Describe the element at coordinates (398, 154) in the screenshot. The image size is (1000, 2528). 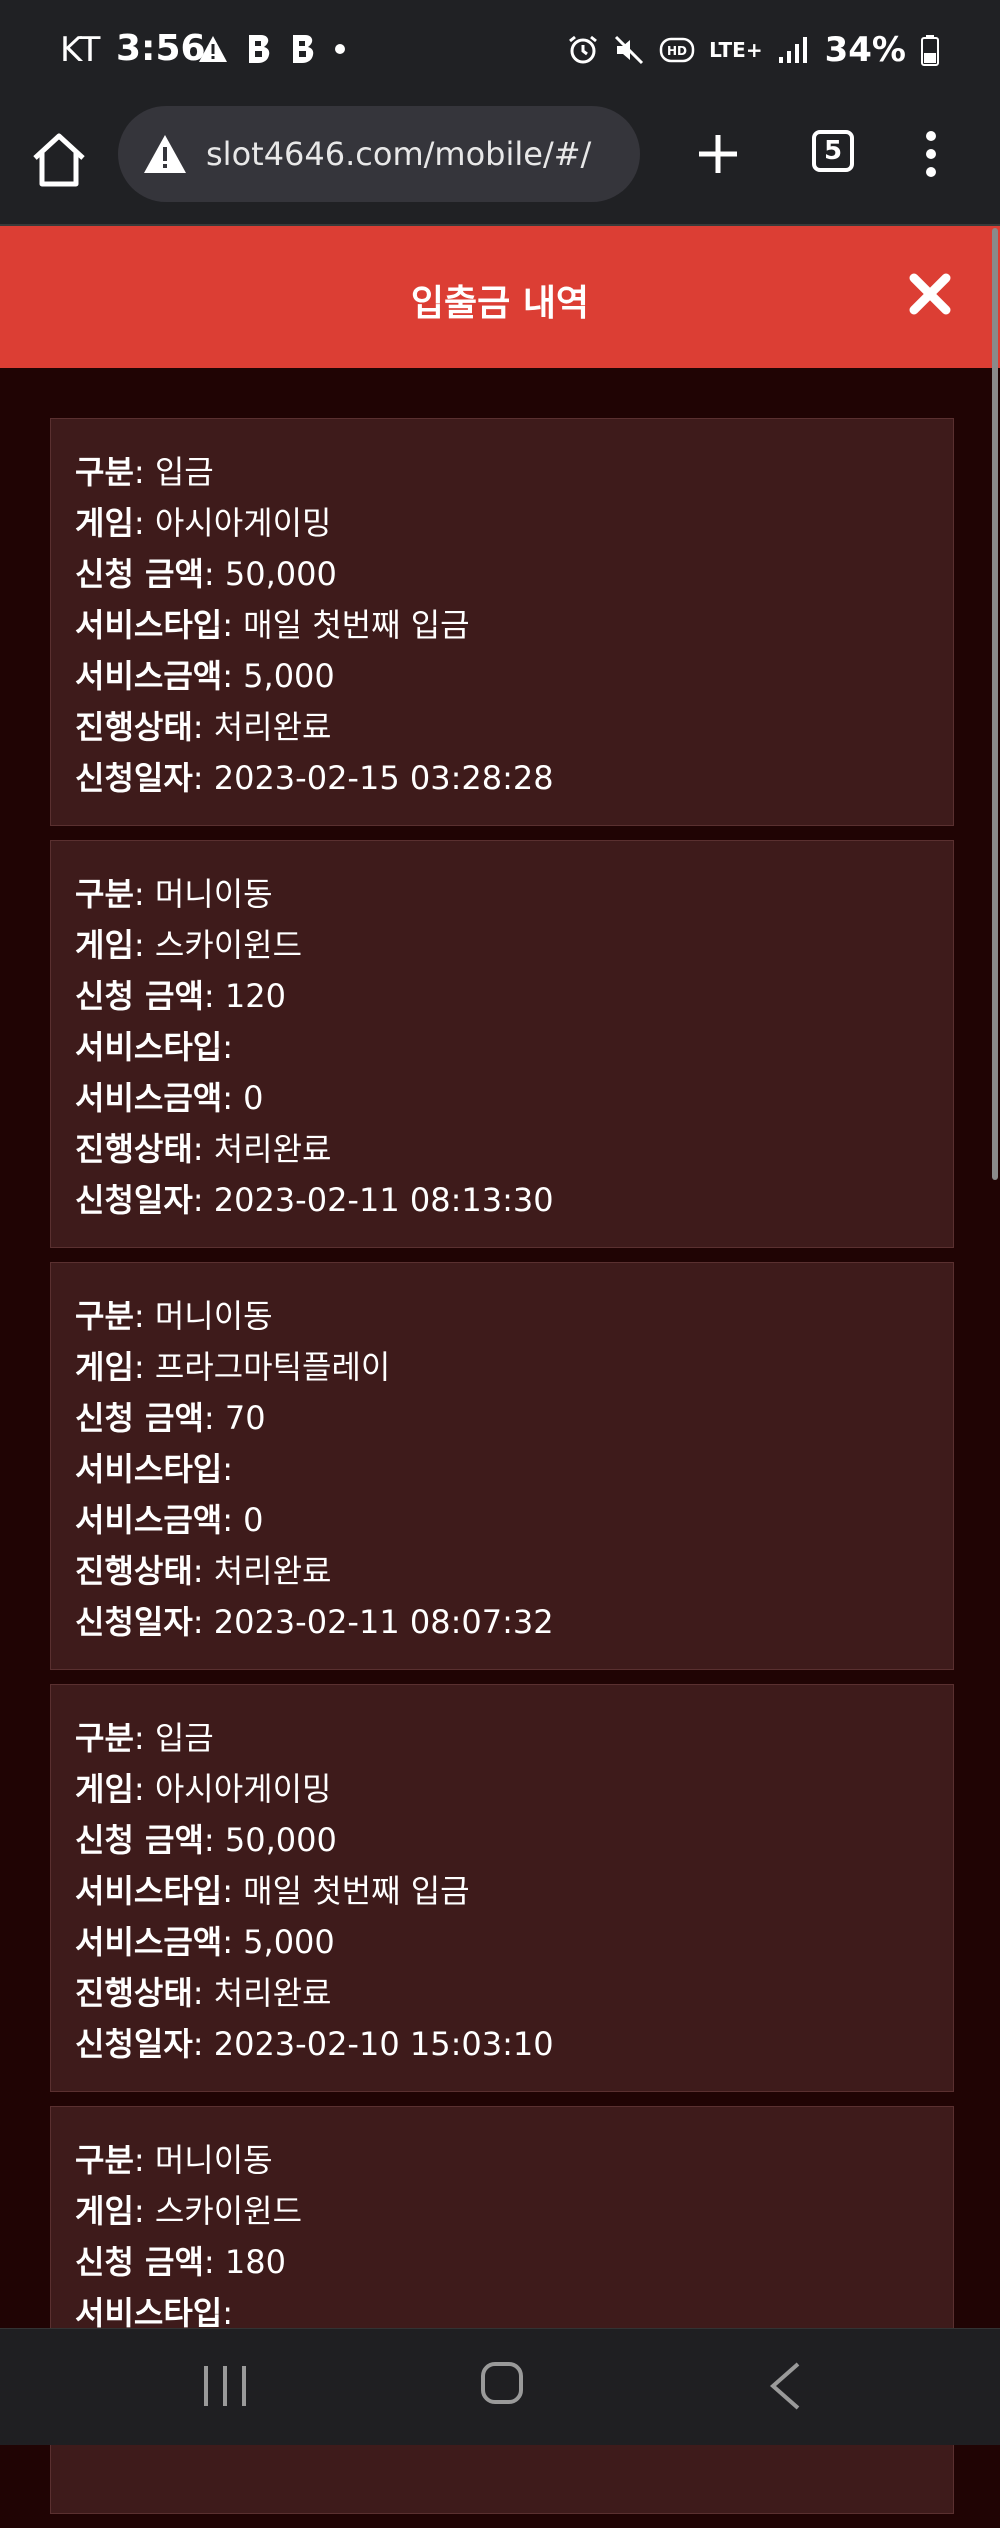
I see `url-text: slot4646.com/mobile/#/` at that location.